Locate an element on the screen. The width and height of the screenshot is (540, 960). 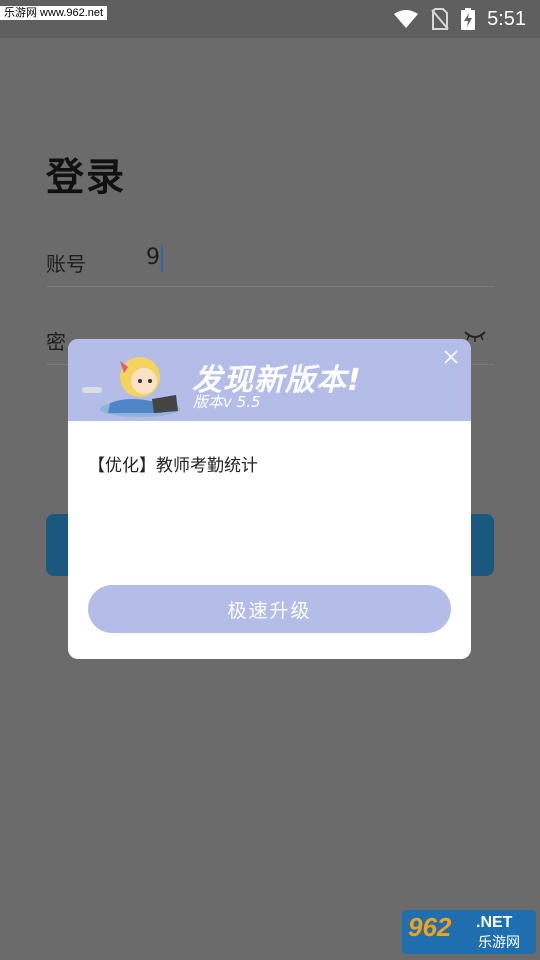
girl-laptop-illustration-icon is located at coordinates (131, 387).